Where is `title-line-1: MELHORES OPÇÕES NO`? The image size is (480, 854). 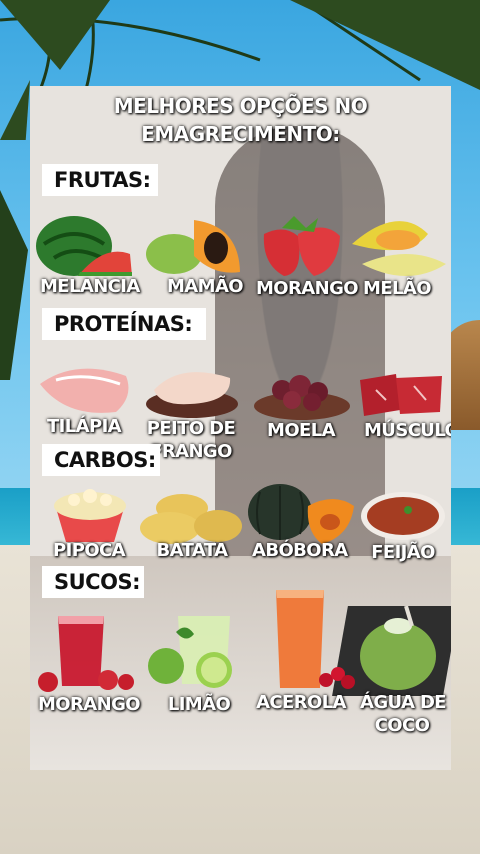 title-line-1: MELHORES OPÇÕES NO is located at coordinates (240, 106).